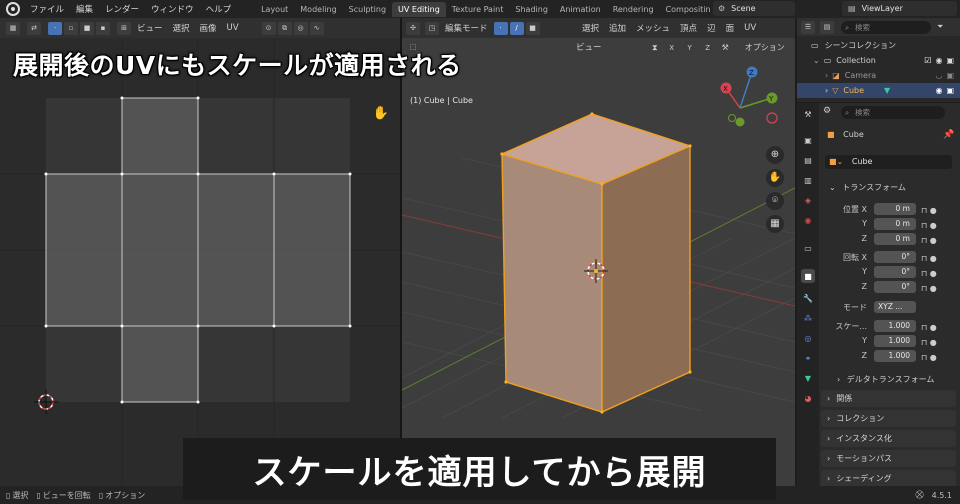  Describe the element at coordinates (816, 60) in the screenshot. I see `chevron-down-icon: ⌄` at that location.